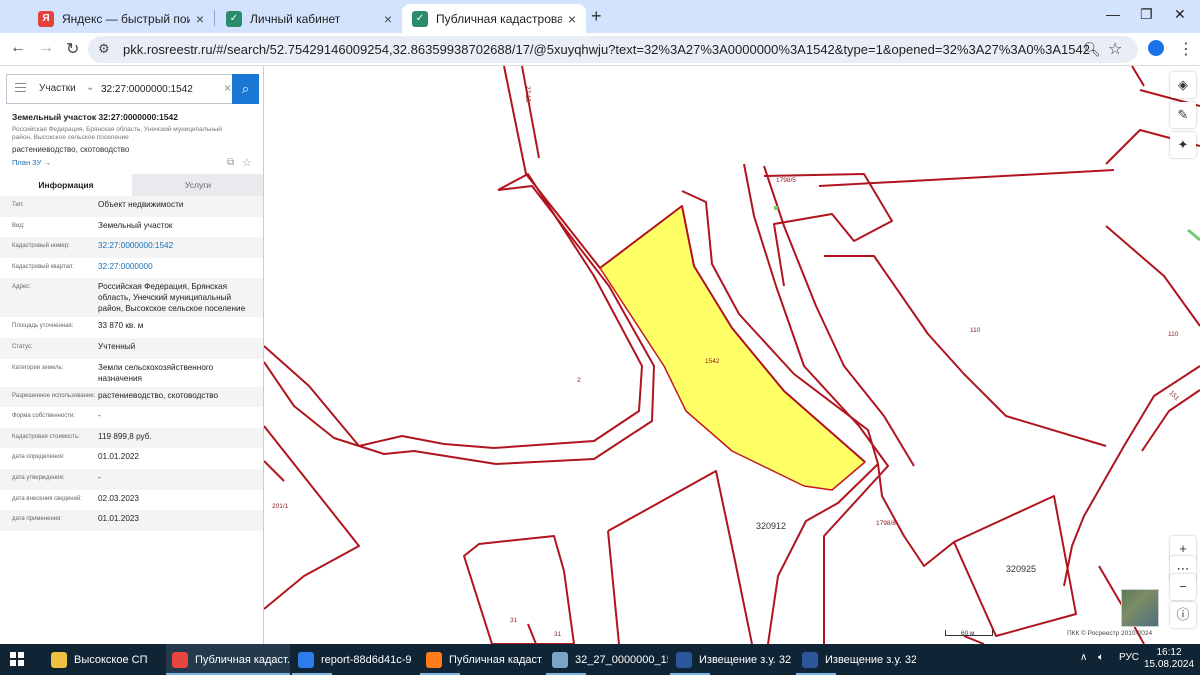 This screenshot has width=1200, height=675. Describe the element at coordinates (1183, 85) in the screenshot. I see `layers-icon: ◈` at that location.